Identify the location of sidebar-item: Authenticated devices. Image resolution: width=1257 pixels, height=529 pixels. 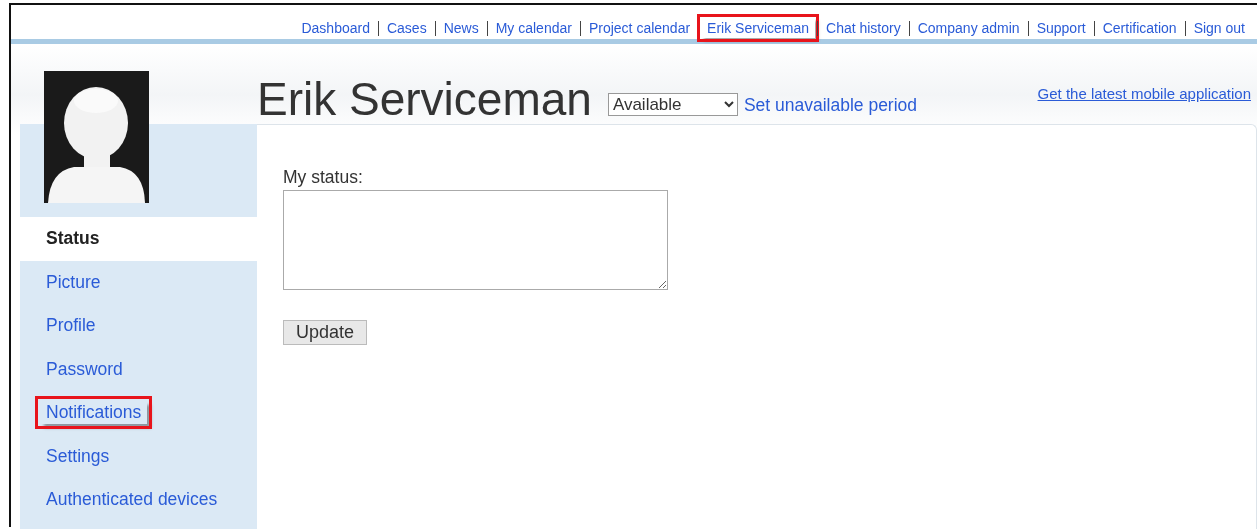
(138, 500).